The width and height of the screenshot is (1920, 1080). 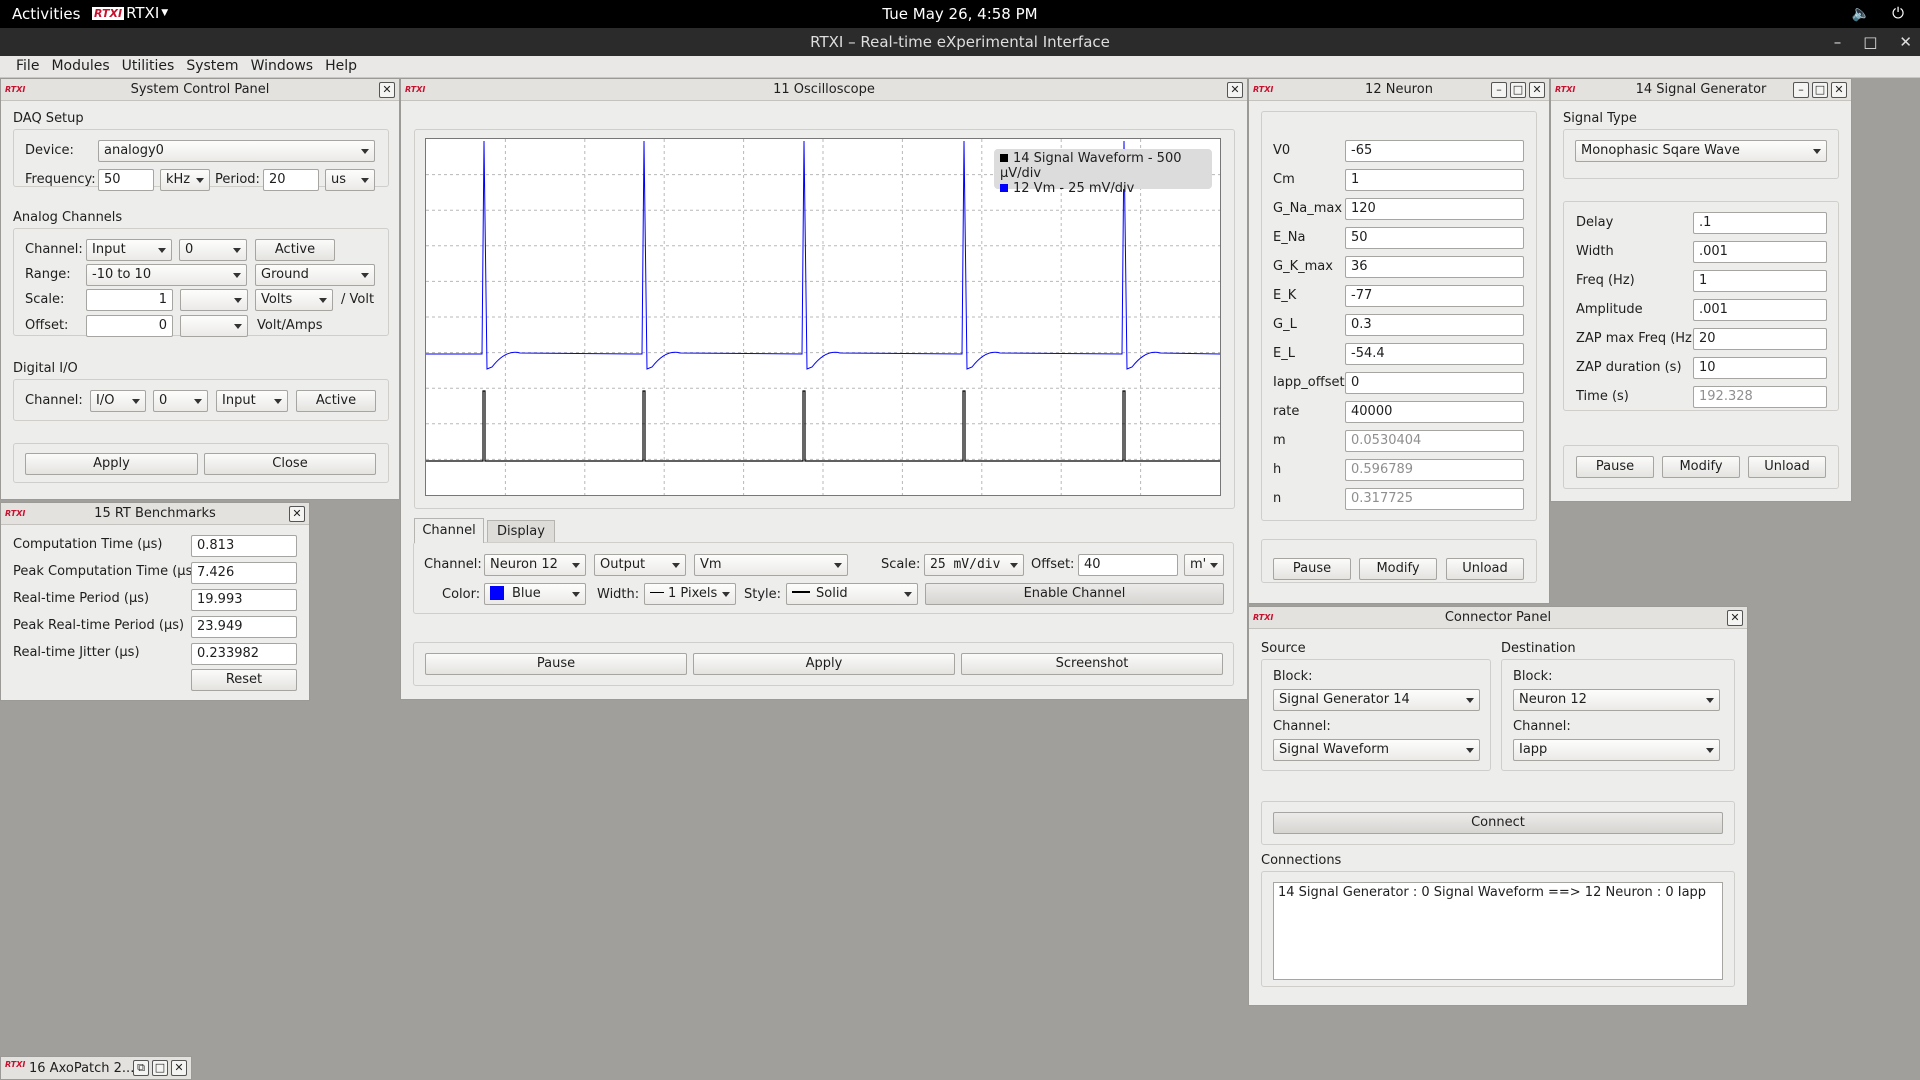 What do you see at coordinates (1498, 823) in the screenshot?
I see `connect-button: Connect` at bounding box center [1498, 823].